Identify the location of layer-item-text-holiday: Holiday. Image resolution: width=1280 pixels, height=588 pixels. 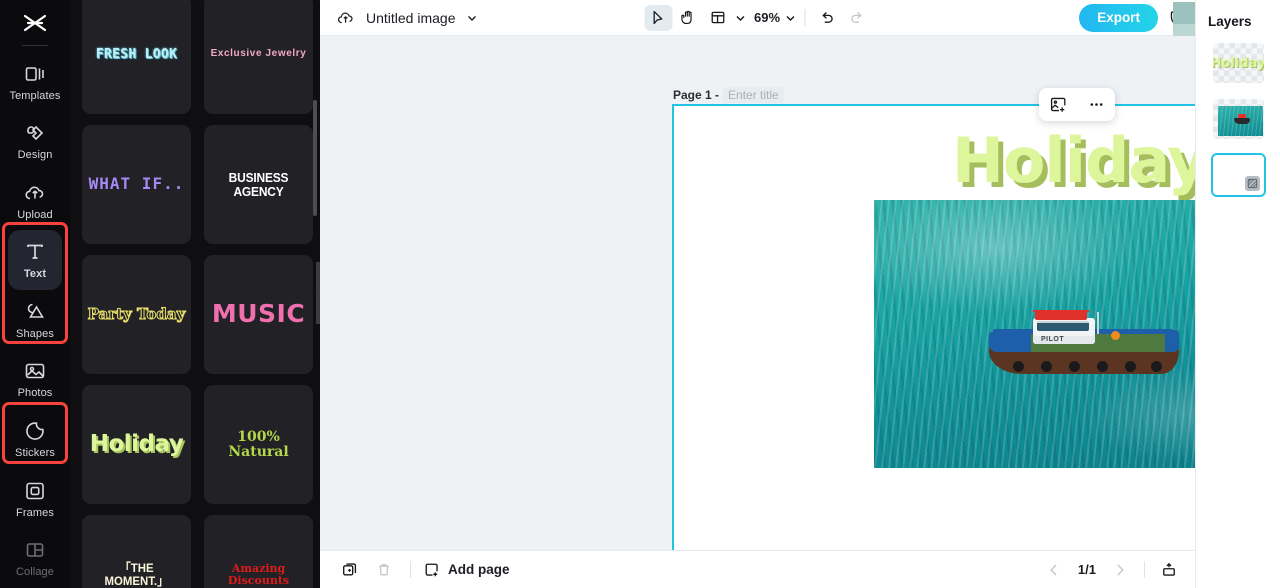
(1238, 63).